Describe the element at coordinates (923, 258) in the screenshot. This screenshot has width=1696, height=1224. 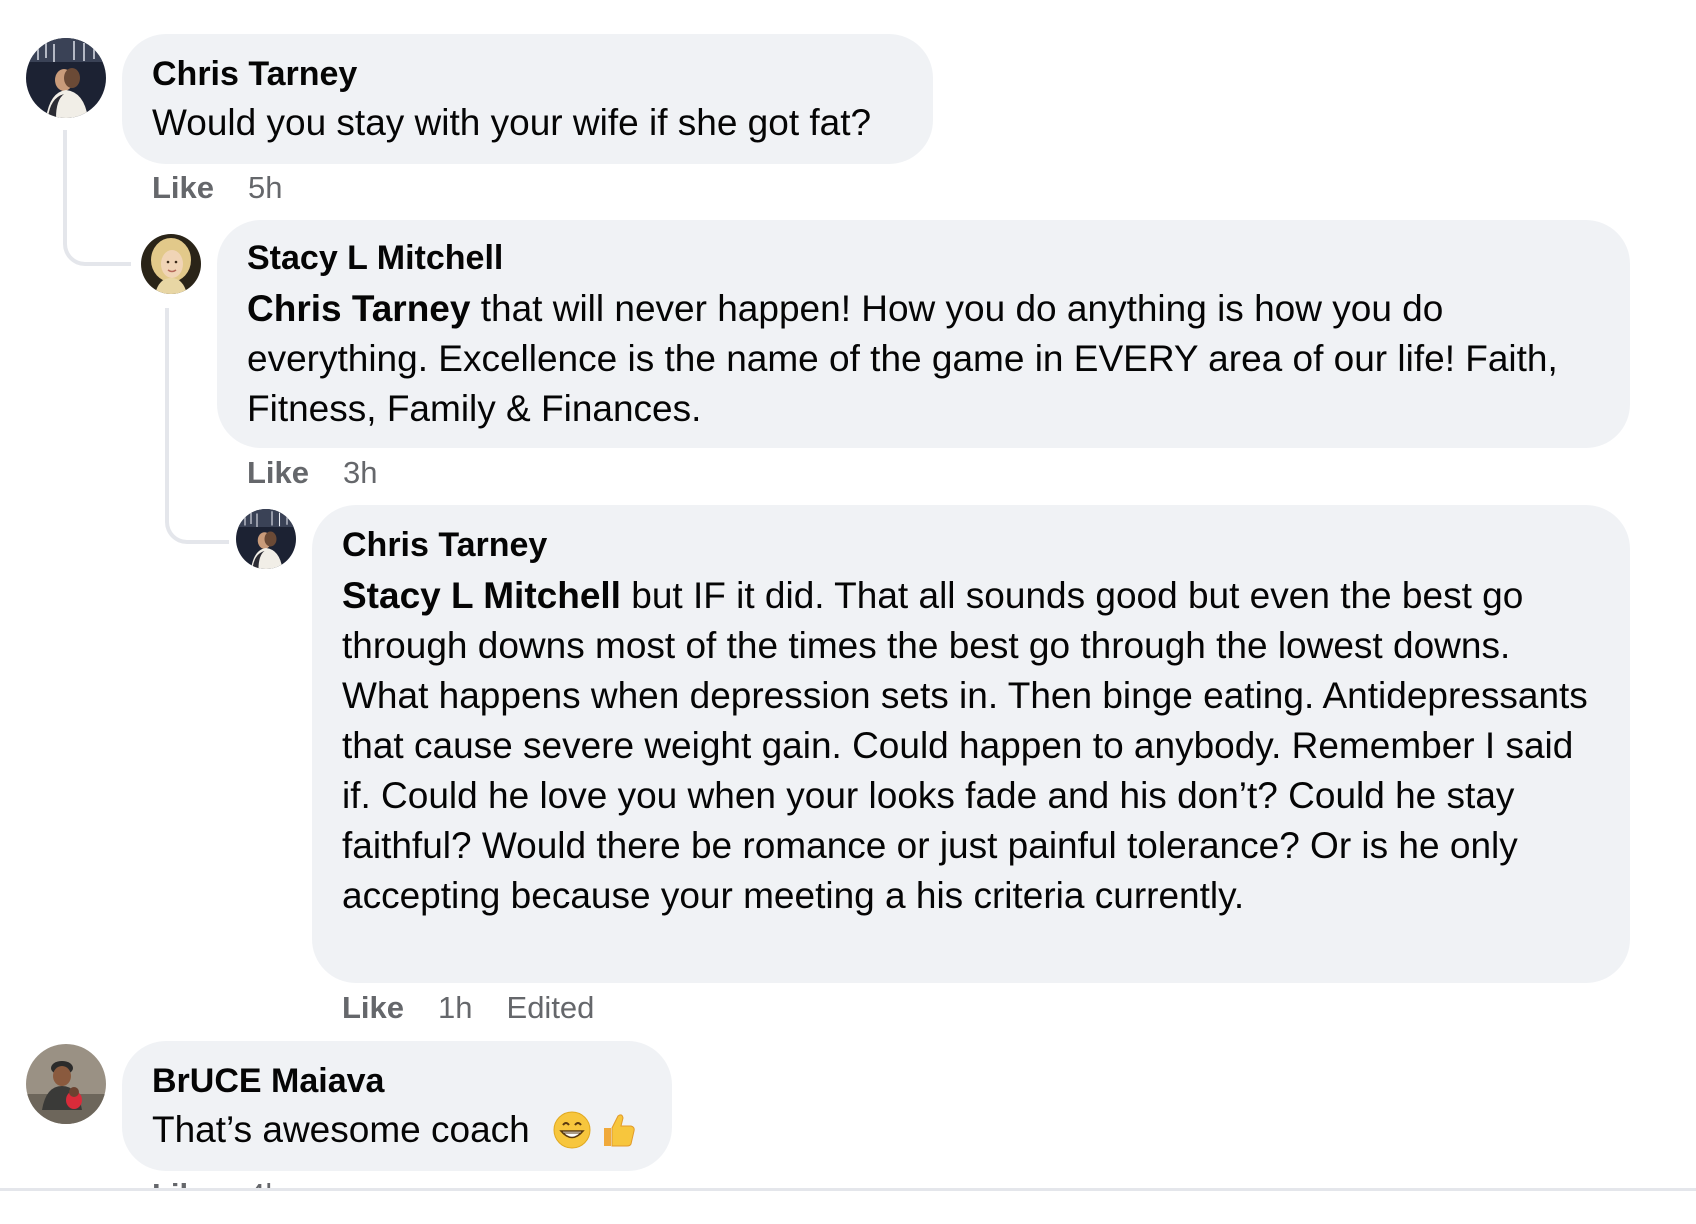
I see `comment-author: Stacy L Mitchell` at that location.